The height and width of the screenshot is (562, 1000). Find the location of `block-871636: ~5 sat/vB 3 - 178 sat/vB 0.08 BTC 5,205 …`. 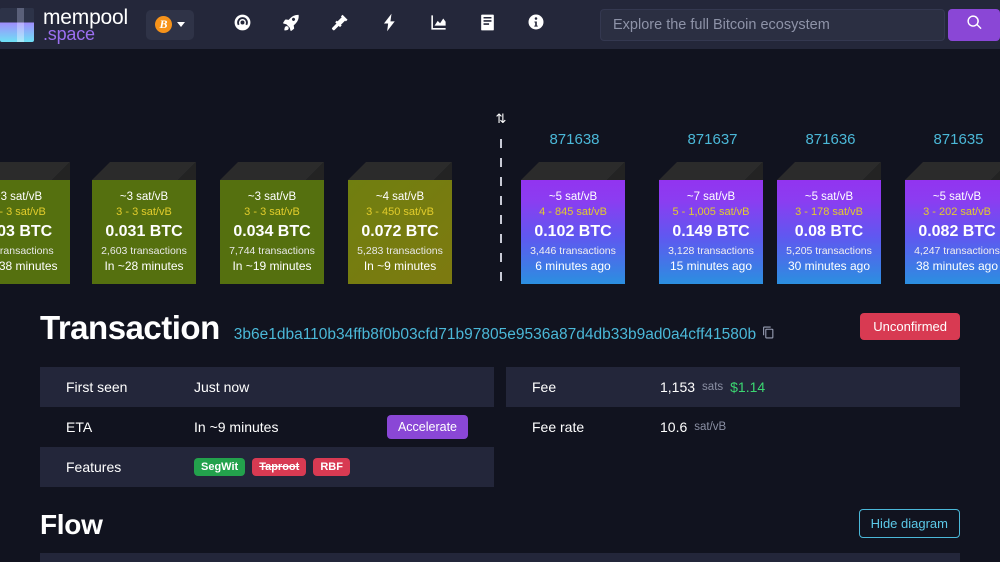

block-871636: ~5 sat/vB 3 - 178 sat/vB 0.08 BTC 5,205 … is located at coordinates (829, 223).